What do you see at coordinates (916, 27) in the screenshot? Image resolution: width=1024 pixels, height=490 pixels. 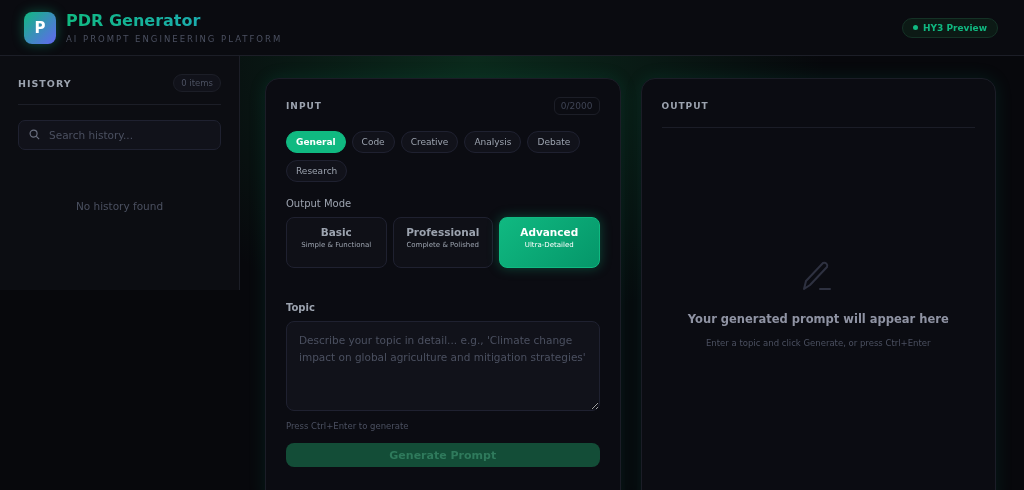 I see `status-dot-icon` at bounding box center [916, 27].